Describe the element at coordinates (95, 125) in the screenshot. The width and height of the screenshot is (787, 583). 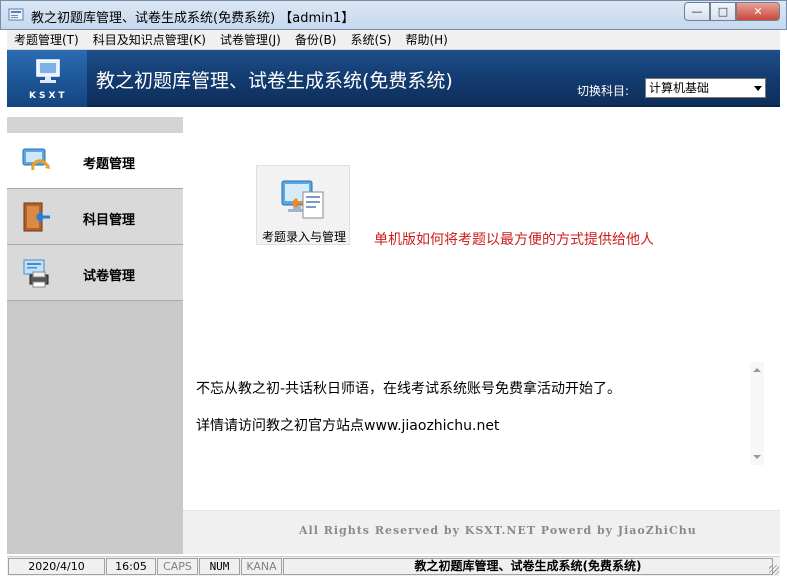
I see `sidebar-top-strip` at that location.